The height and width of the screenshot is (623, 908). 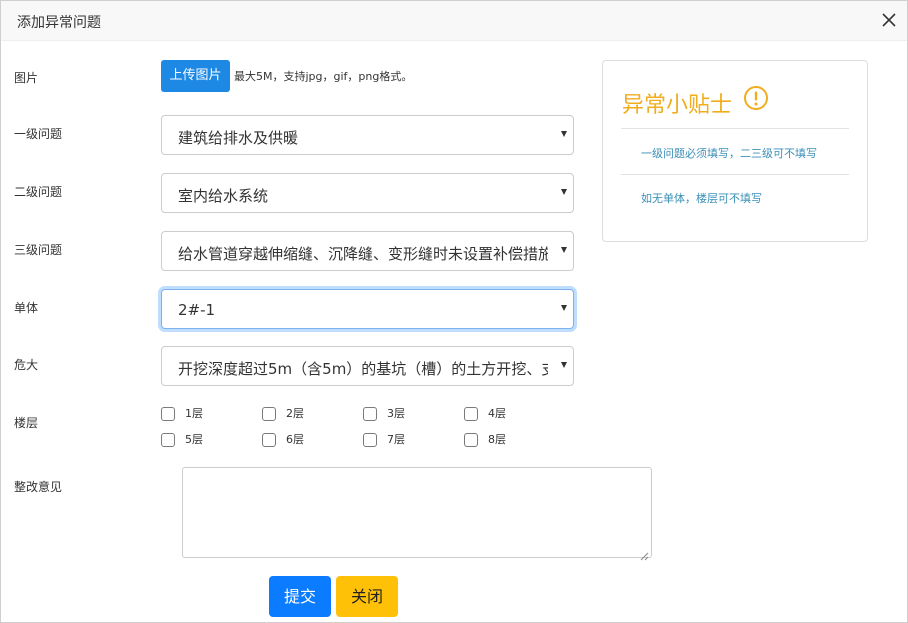 What do you see at coordinates (497, 413) in the screenshot?
I see `floor-checkbox-label: 4层` at bounding box center [497, 413].